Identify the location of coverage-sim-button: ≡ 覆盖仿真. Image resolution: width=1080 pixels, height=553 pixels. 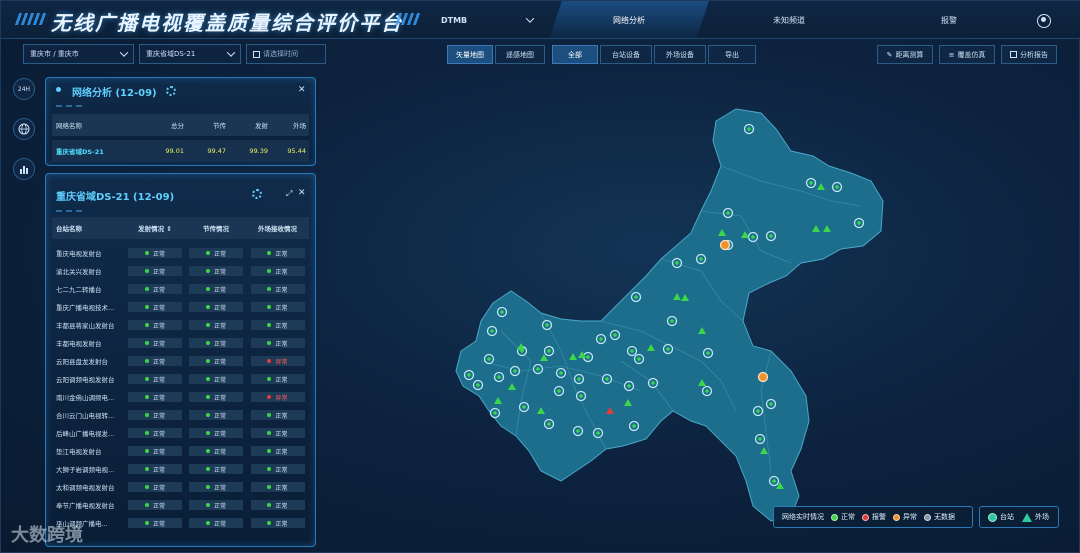
(967, 54).